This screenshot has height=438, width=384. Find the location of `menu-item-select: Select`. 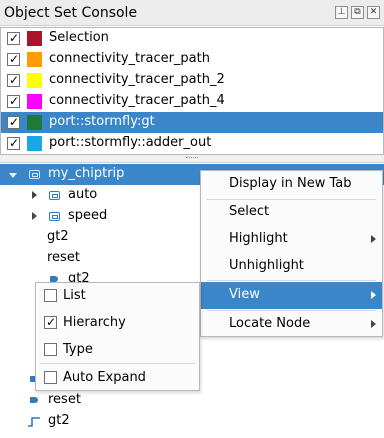

menu-item-select: Select is located at coordinates (291, 212).